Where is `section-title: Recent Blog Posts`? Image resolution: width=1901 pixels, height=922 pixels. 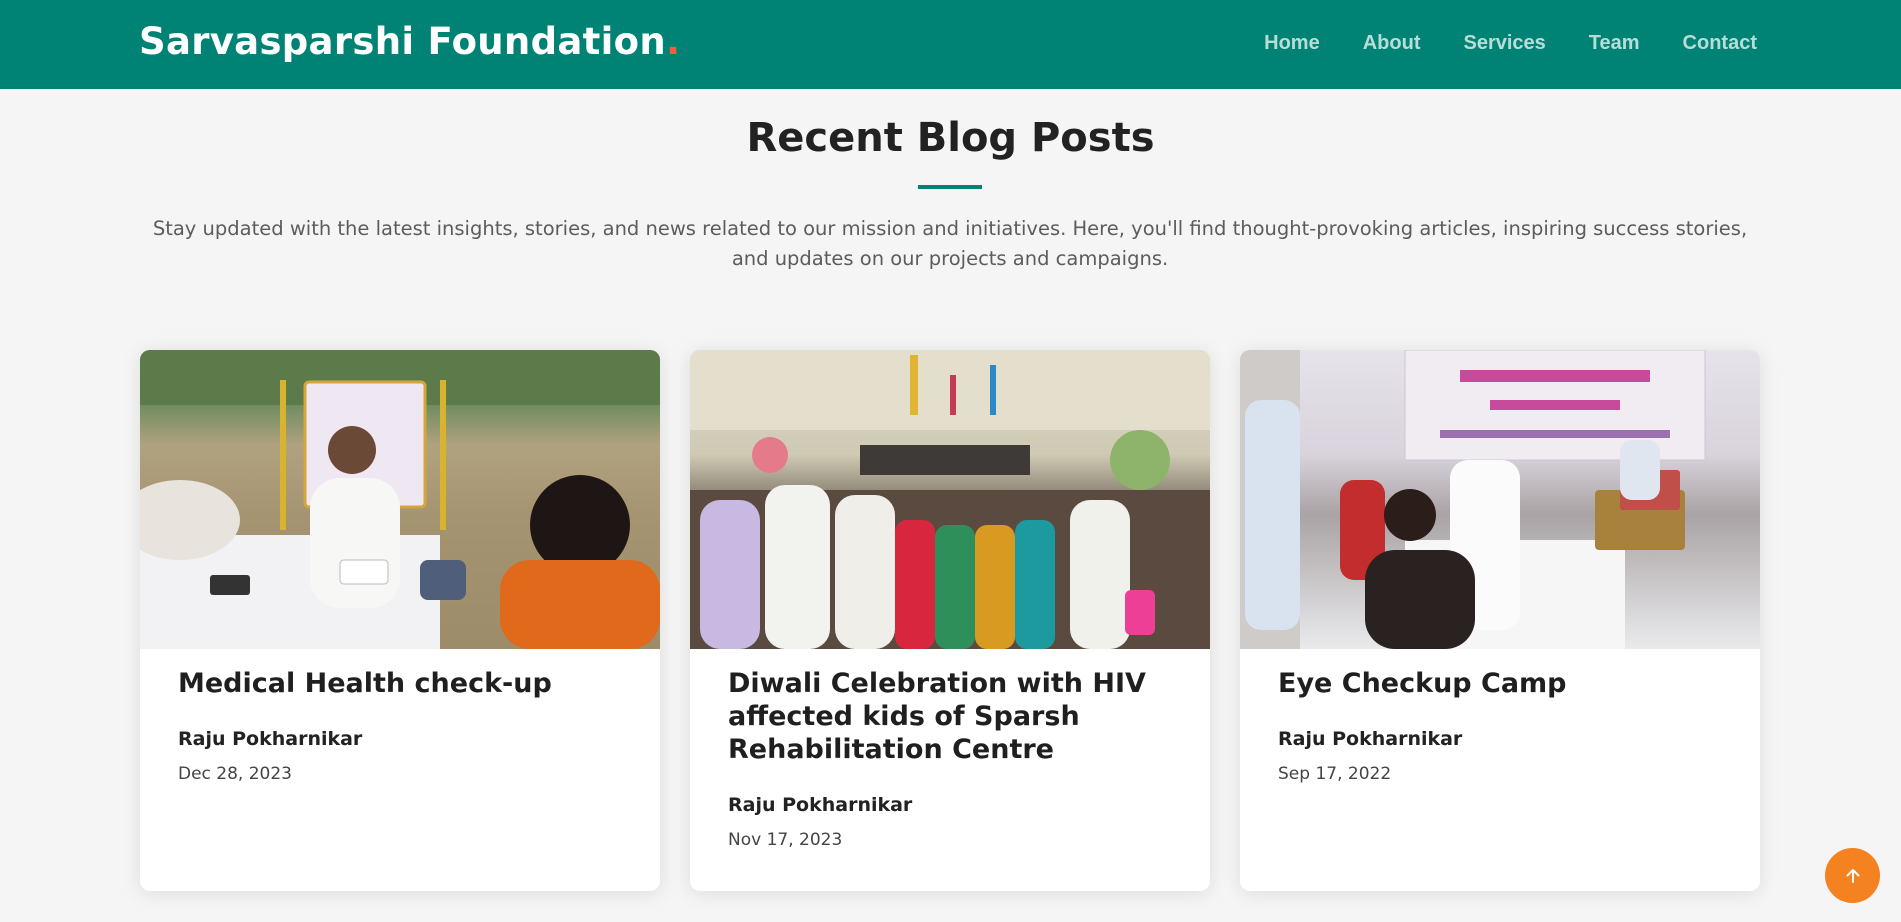 section-title: Recent Blog Posts is located at coordinates (950, 138).